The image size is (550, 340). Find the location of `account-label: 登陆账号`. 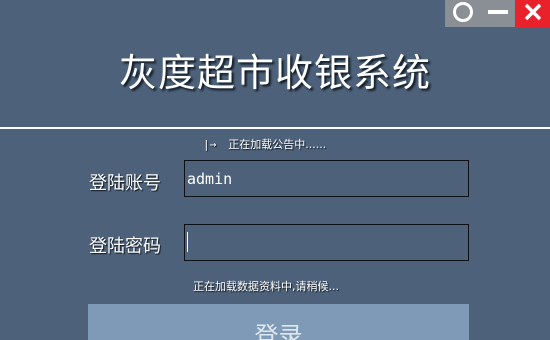

account-label: 登陆账号 is located at coordinates (125, 183).